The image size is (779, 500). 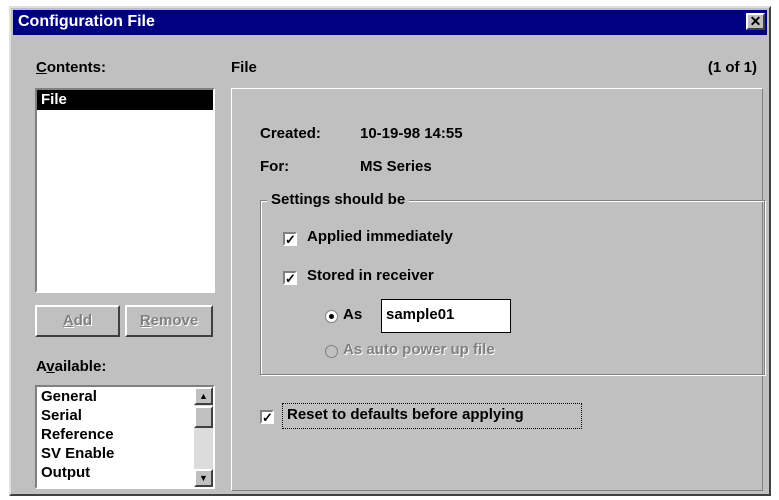 I want to click on for-label: For:, so click(x=275, y=166).